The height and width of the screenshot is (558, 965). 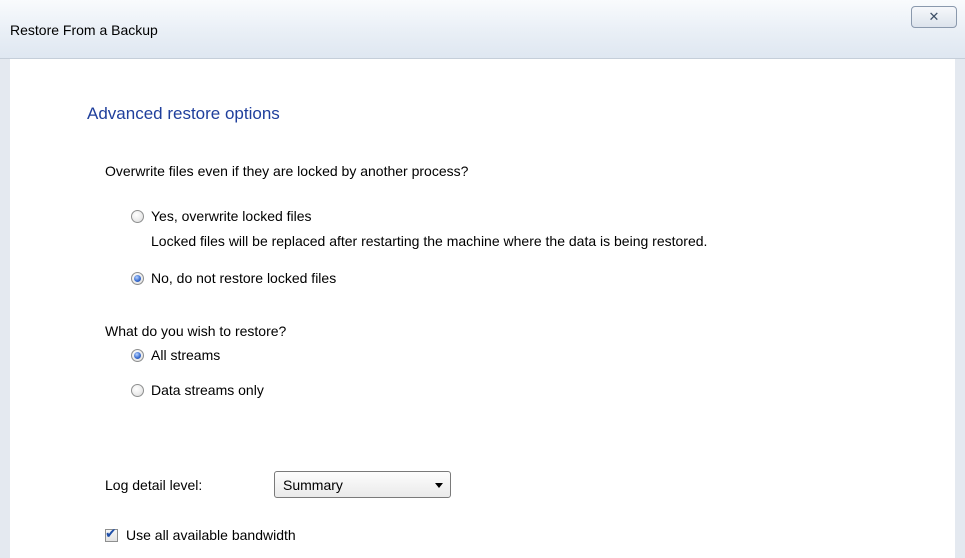 I want to click on close-button: ✕, so click(x=934, y=17).